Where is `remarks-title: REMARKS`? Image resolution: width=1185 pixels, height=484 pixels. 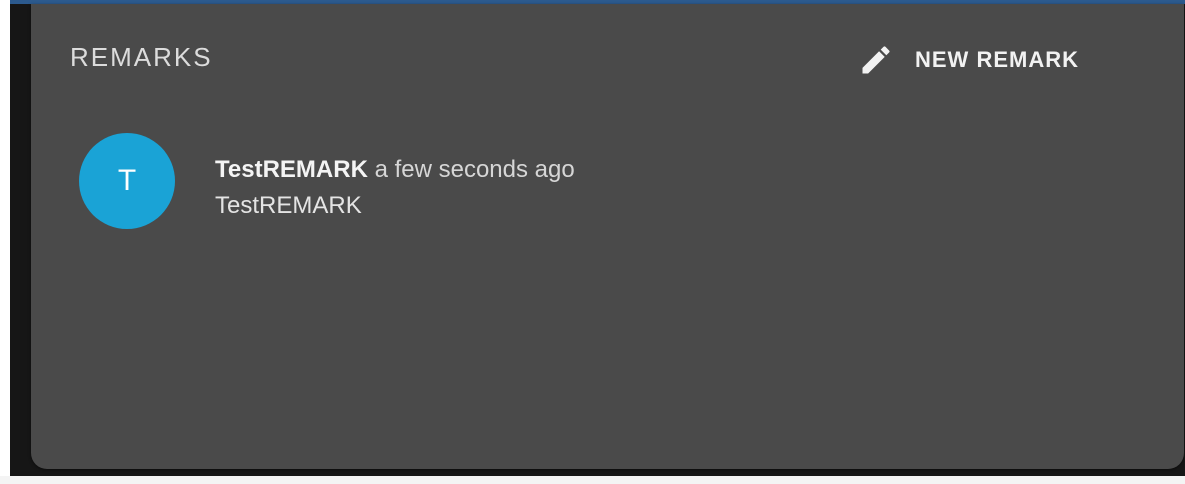
remarks-title: REMARKS is located at coordinates (141, 57).